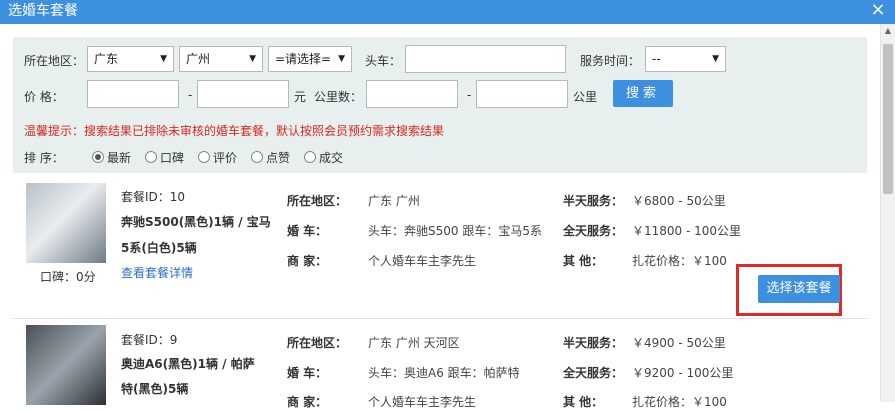 The height and width of the screenshot is (410, 895). What do you see at coordinates (44, 158) in the screenshot?
I see `sort-label: 排 序：` at bounding box center [44, 158].